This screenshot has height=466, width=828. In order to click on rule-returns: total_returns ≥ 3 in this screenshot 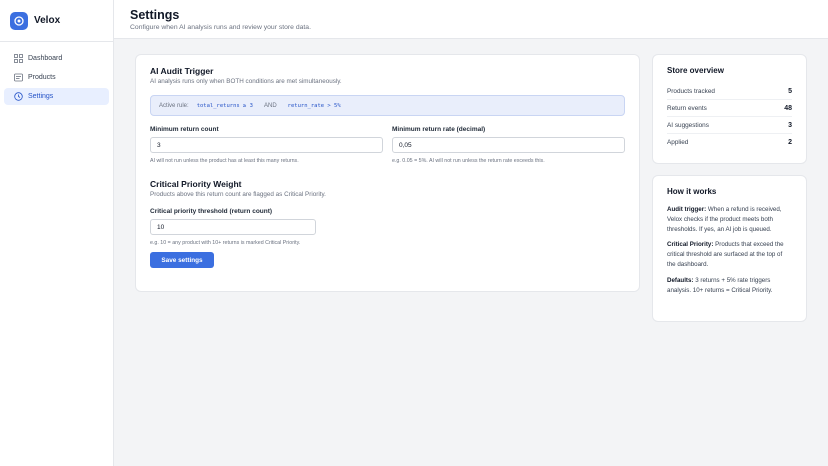, I will do `click(224, 105)`.